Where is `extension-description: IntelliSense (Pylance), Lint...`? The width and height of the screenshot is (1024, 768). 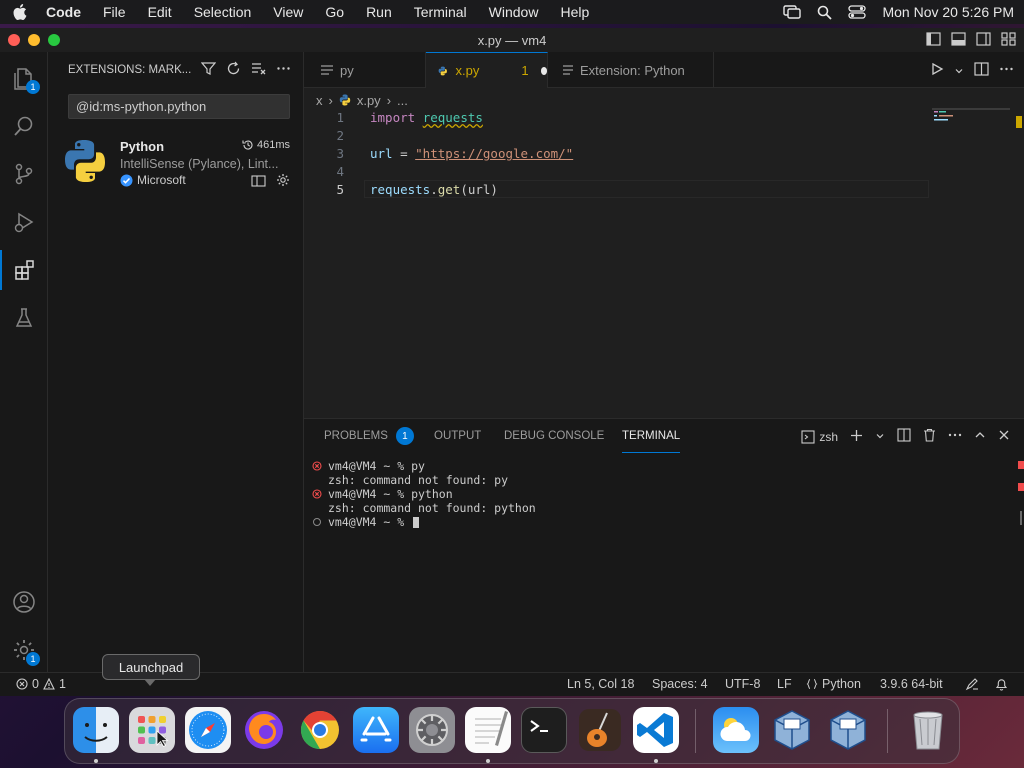 extension-description: IntelliSense (Pylance), Lint... is located at coordinates (199, 164).